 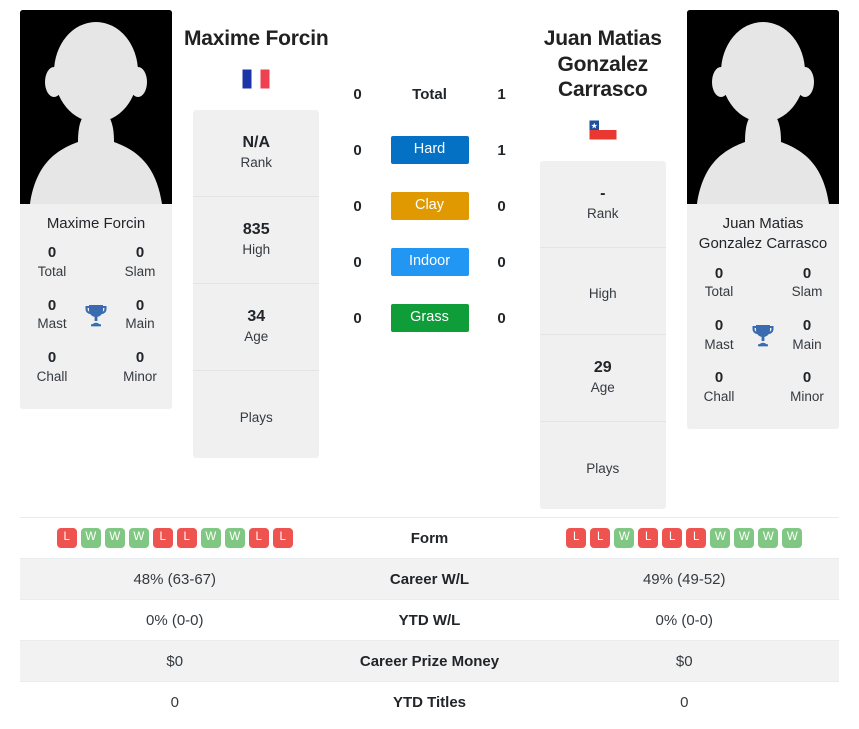 I want to click on right-stat-rank-value: -, so click(x=603, y=193).